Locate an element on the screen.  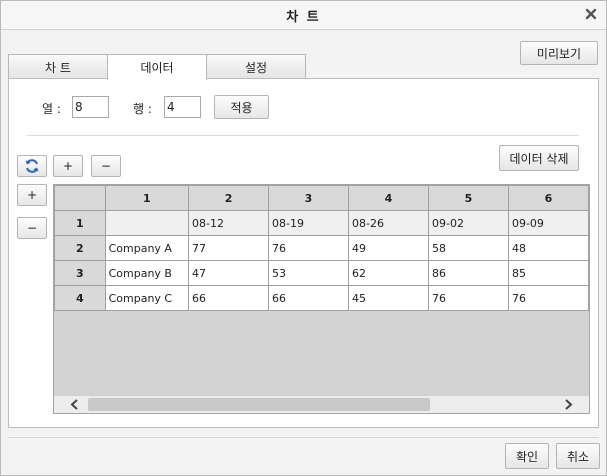
grid-cell: 08-26 is located at coordinates (388, 223).